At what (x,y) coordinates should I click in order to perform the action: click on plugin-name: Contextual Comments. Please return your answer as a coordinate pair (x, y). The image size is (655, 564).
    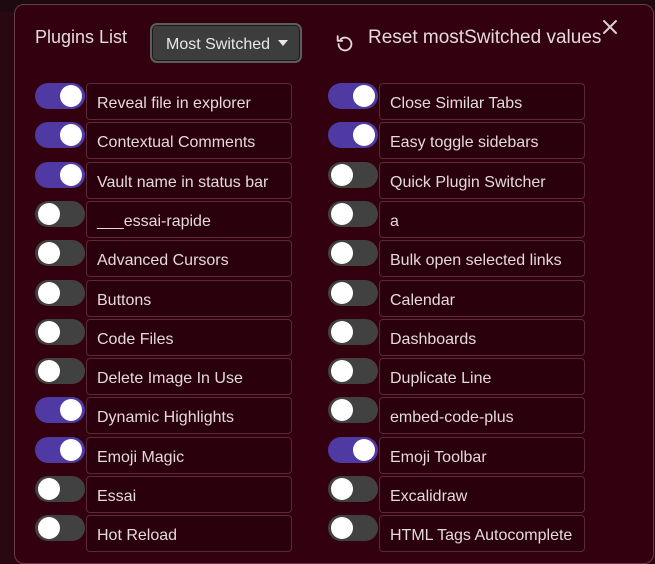
    Looking at the image, I should click on (189, 140).